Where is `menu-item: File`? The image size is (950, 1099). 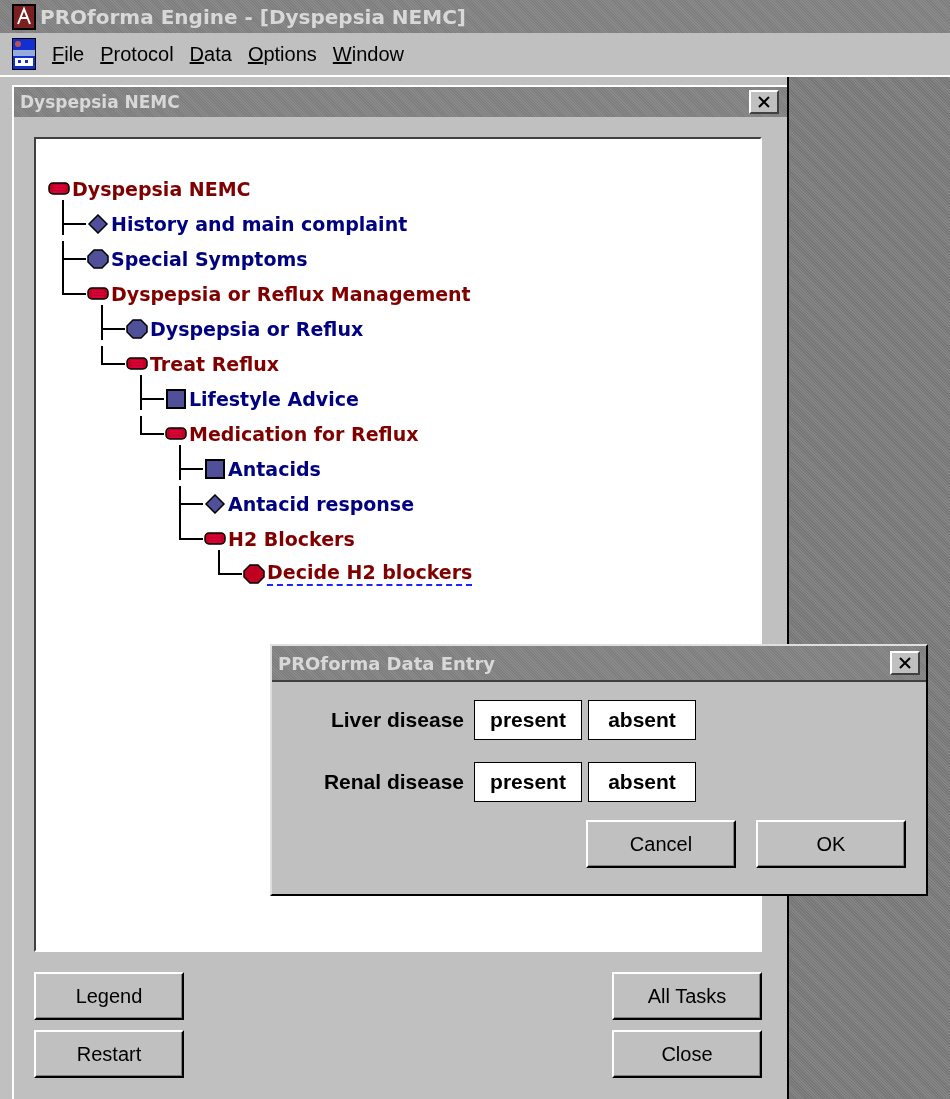
menu-item: File is located at coordinates (68, 54).